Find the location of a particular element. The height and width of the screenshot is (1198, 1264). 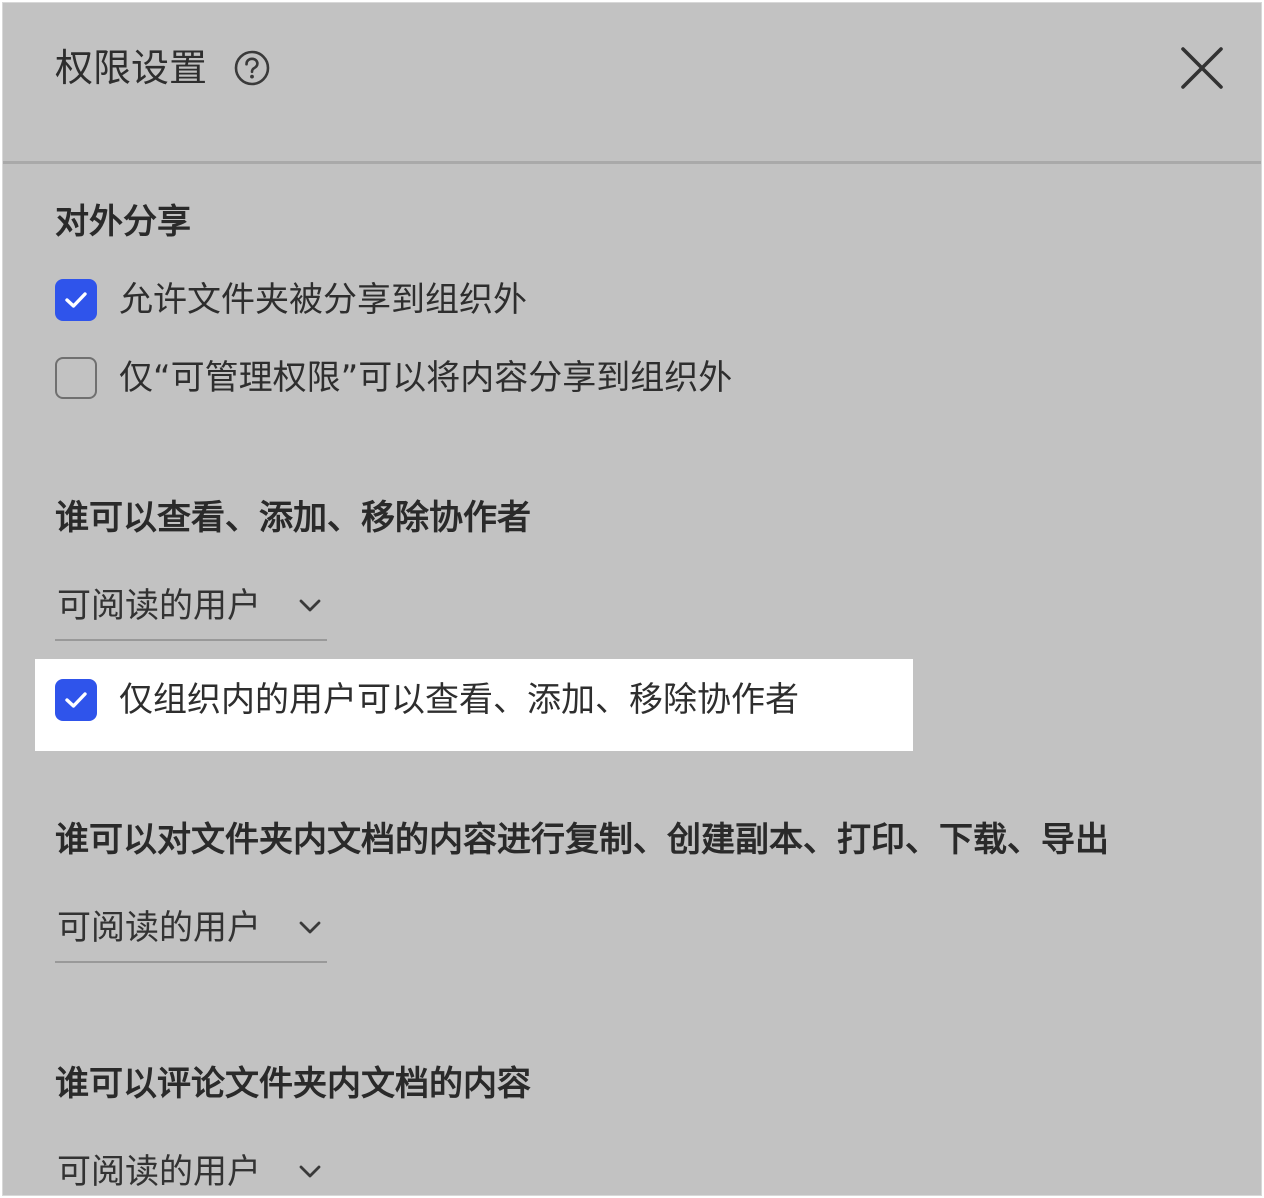

internal-only-collaborators-checkbox is located at coordinates (76, 700).